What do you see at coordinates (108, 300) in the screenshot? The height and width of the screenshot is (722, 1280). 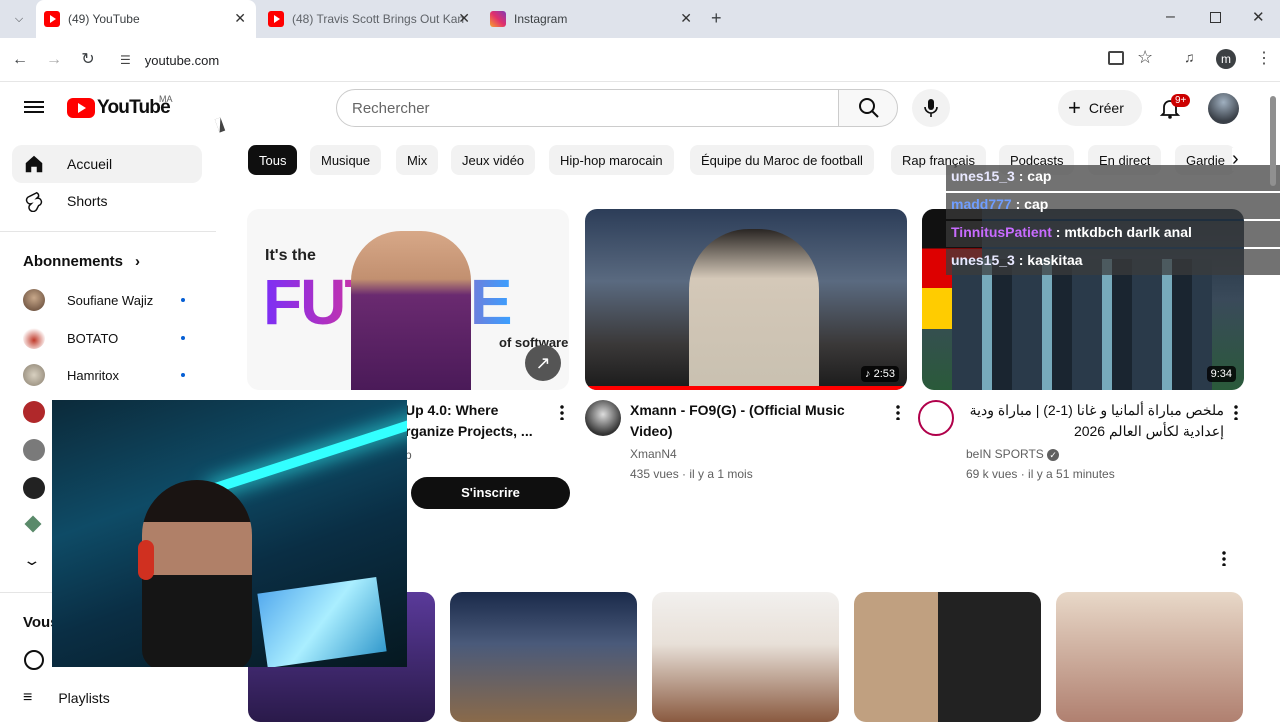 I see `sidebar-subscription: Soufiane Wajiz` at bounding box center [108, 300].